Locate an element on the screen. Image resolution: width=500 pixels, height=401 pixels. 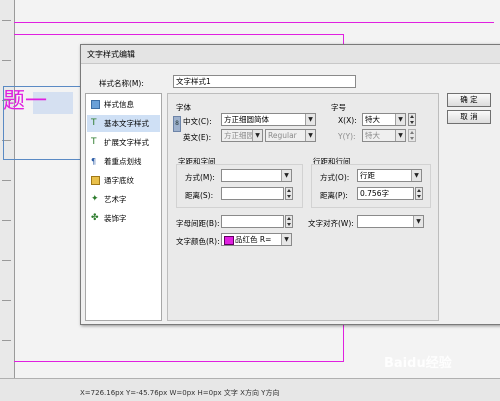
western-font-select: 方正细园 ▼ is located at coordinates (242, 135).